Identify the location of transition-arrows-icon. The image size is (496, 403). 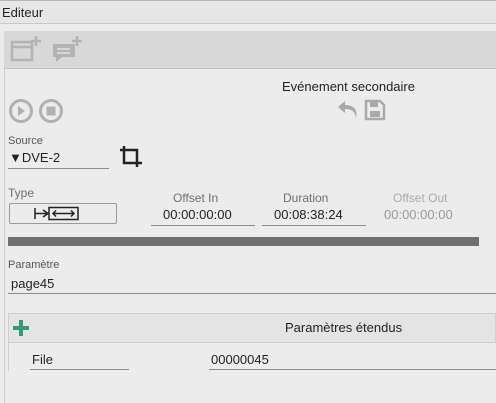
(57, 213).